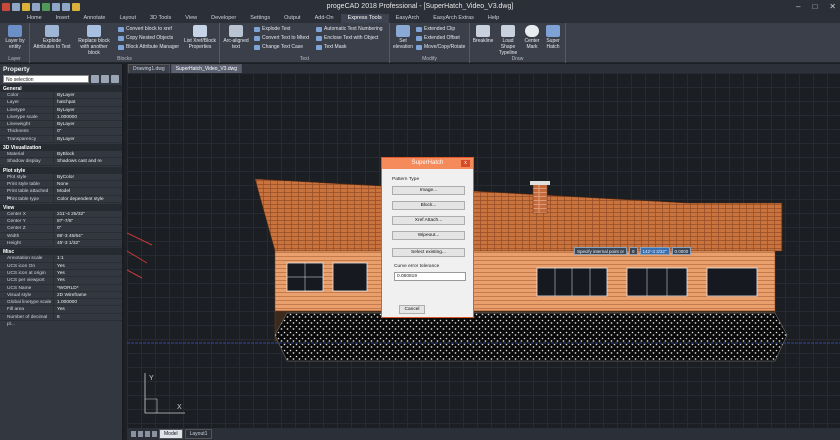 This screenshot has width=840, height=440. What do you see at coordinates (88, 177) in the screenshot?
I see `property-value: ByColor` at bounding box center [88, 177].